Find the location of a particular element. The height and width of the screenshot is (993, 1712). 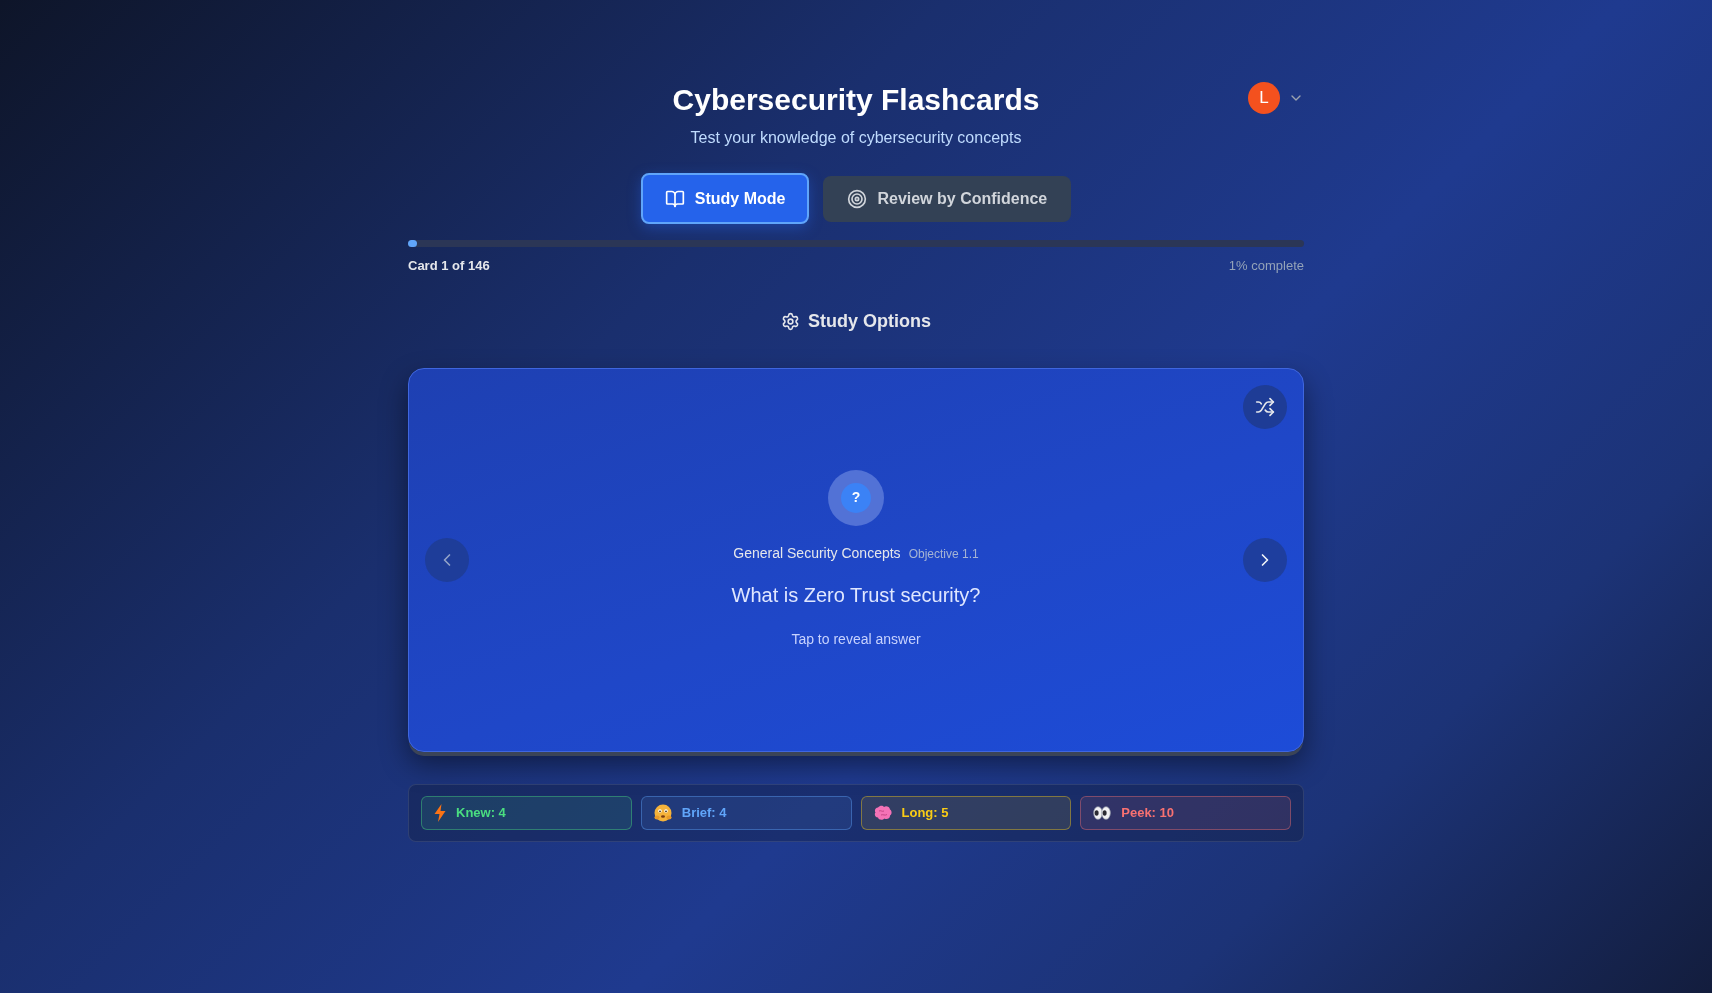

stat-count: Brief: 4 is located at coordinates (704, 812).